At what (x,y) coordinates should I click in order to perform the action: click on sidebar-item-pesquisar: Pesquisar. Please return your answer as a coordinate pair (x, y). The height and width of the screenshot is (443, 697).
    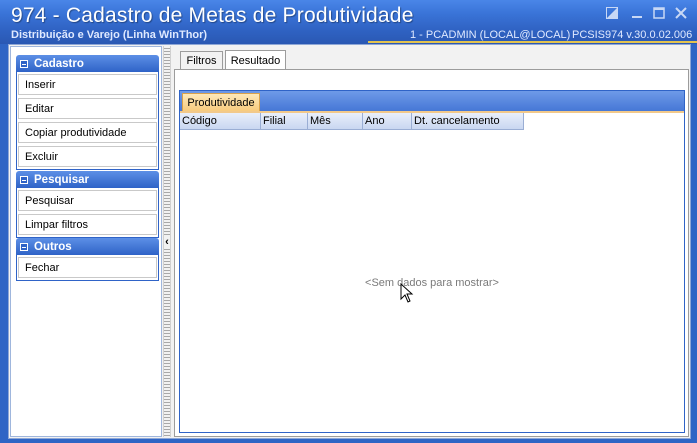
    Looking at the image, I should click on (87, 200).